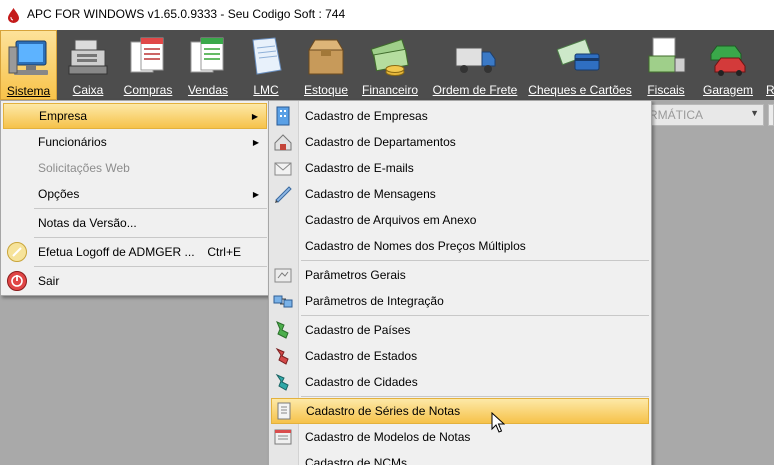 The image size is (774, 465). Describe the element at coordinates (771, 115) in the screenshot. I see `side-control` at that location.